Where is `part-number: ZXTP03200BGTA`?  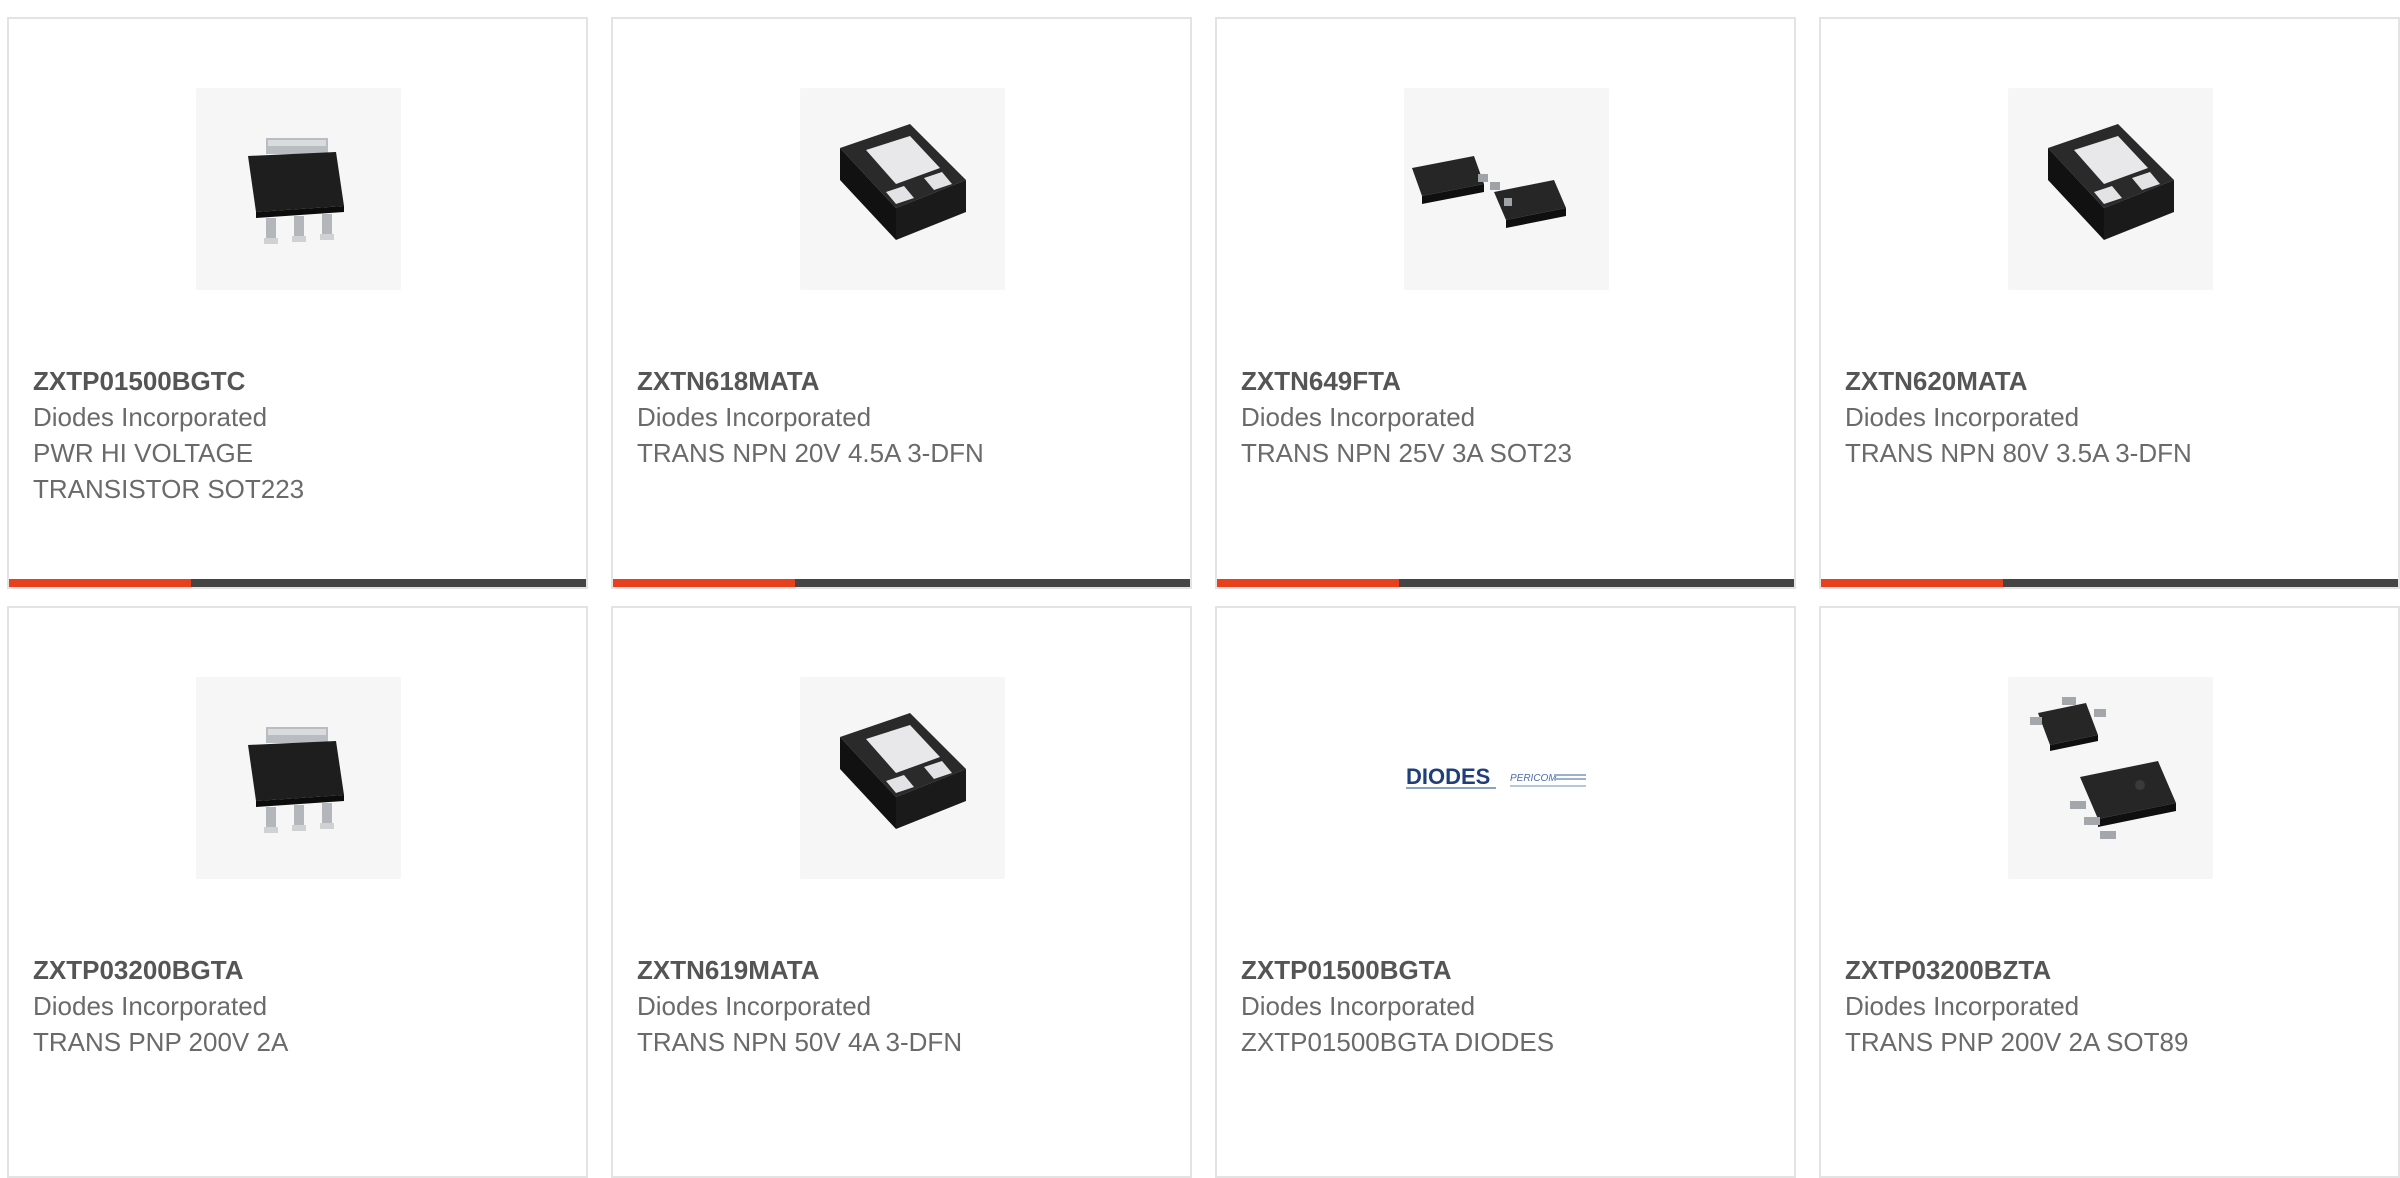
part-number: ZXTP03200BGTA is located at coordinates (293, 970).